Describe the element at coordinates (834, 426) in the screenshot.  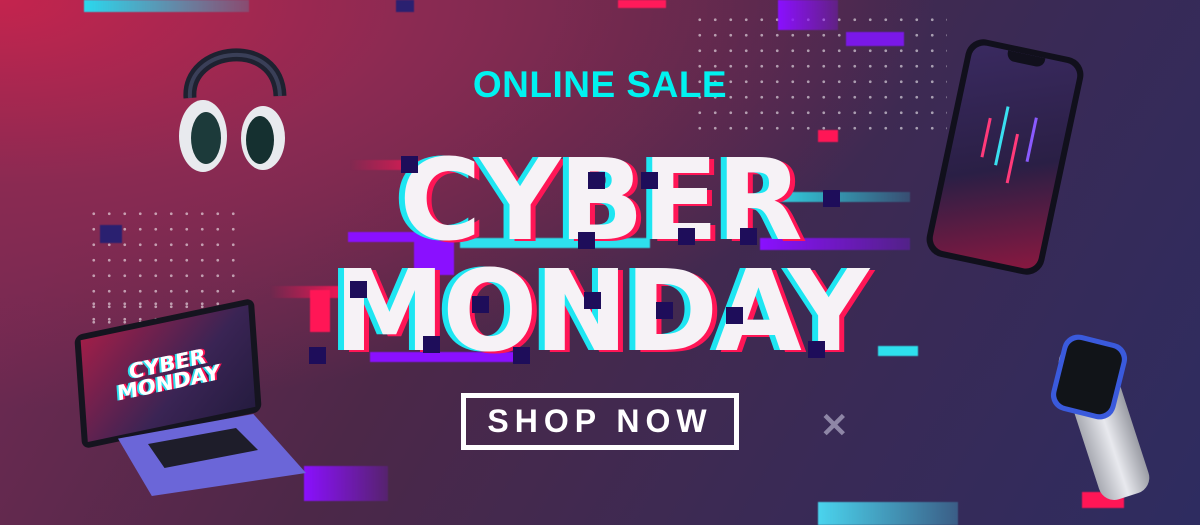
I see `close-x-icon: ✕` at that location.